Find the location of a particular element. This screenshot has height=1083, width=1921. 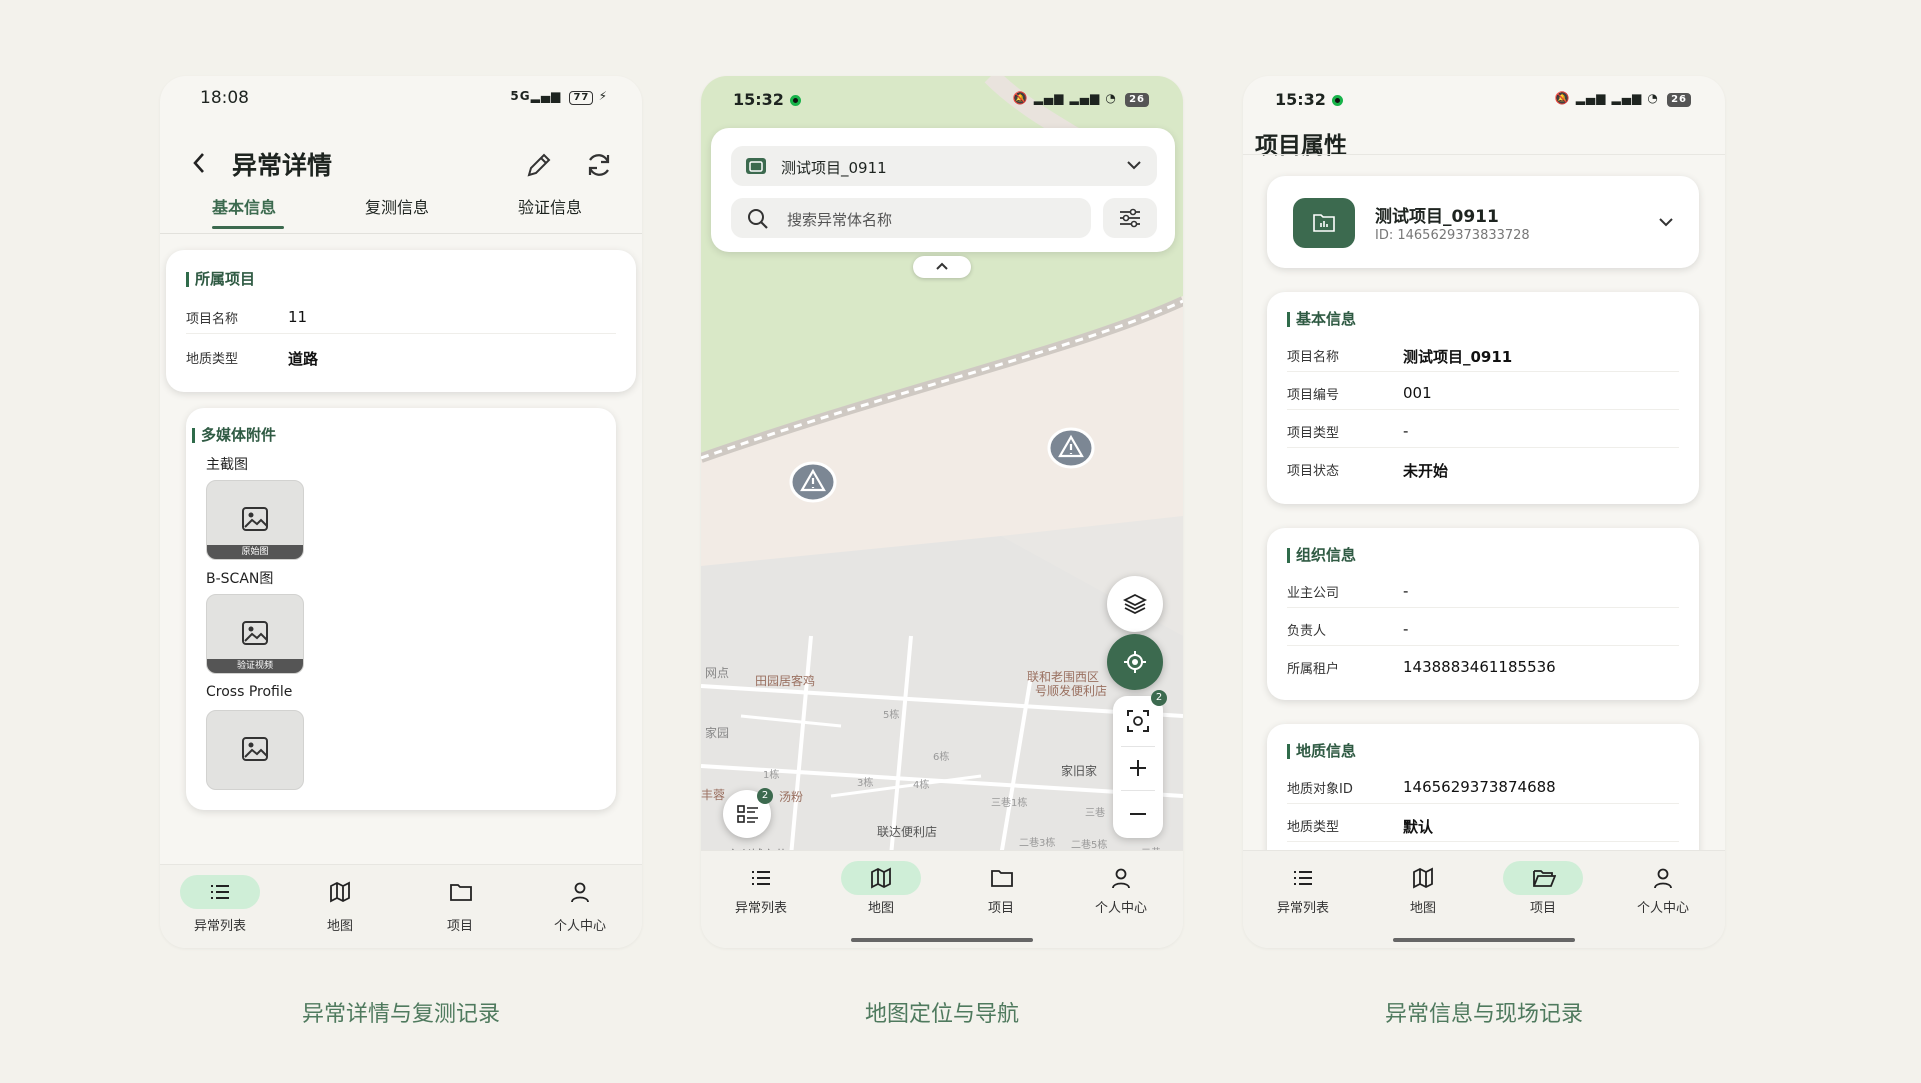

battery-icon: 77 is located at coordinates (581, 98).